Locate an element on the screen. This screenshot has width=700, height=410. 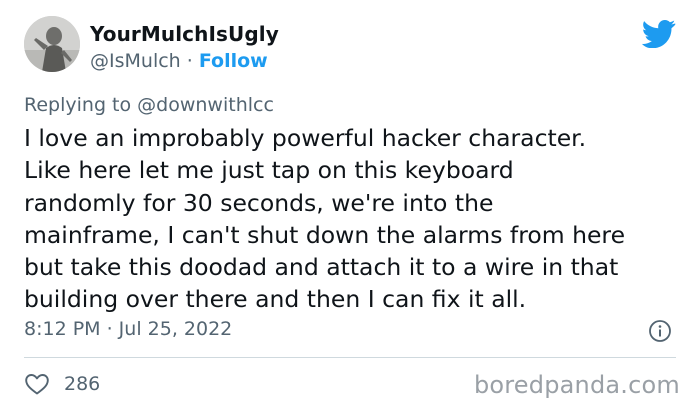
replying-to: Replying to @downwithlcc is located at coordinates (149, 105).